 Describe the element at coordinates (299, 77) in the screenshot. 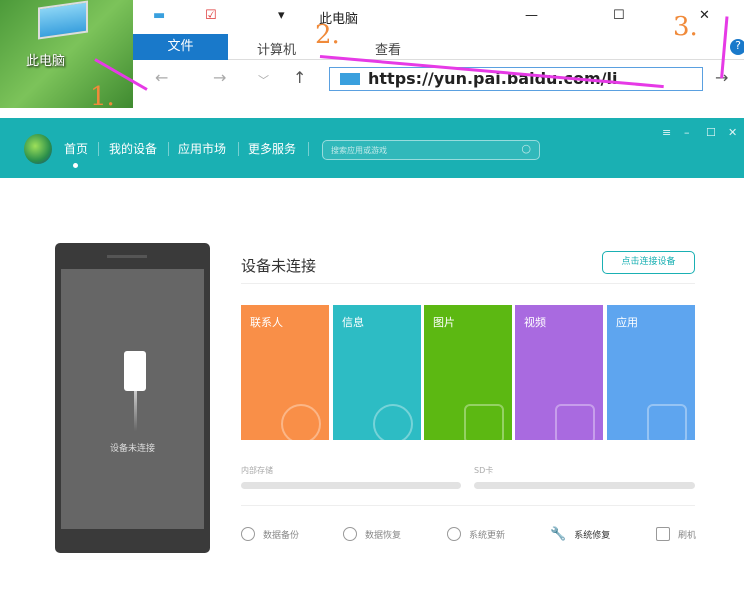

I see `up-icon: ↑` at that location.